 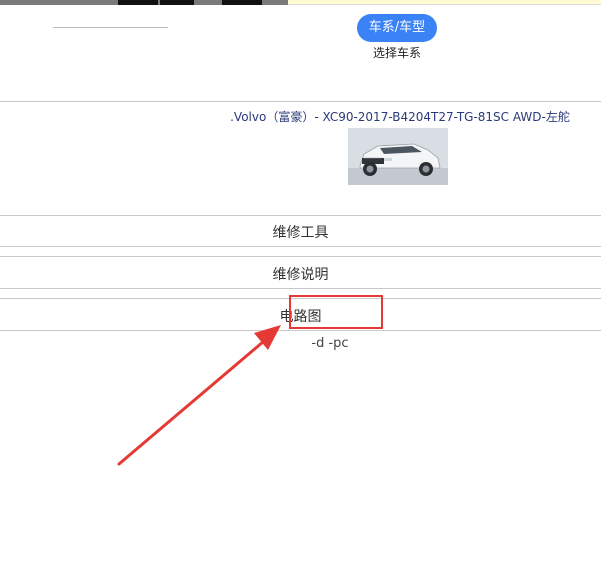 What do you see at coordinates (444, 2) in the screenshot?
I see `notice-bar` at bounding box center [444, 2].